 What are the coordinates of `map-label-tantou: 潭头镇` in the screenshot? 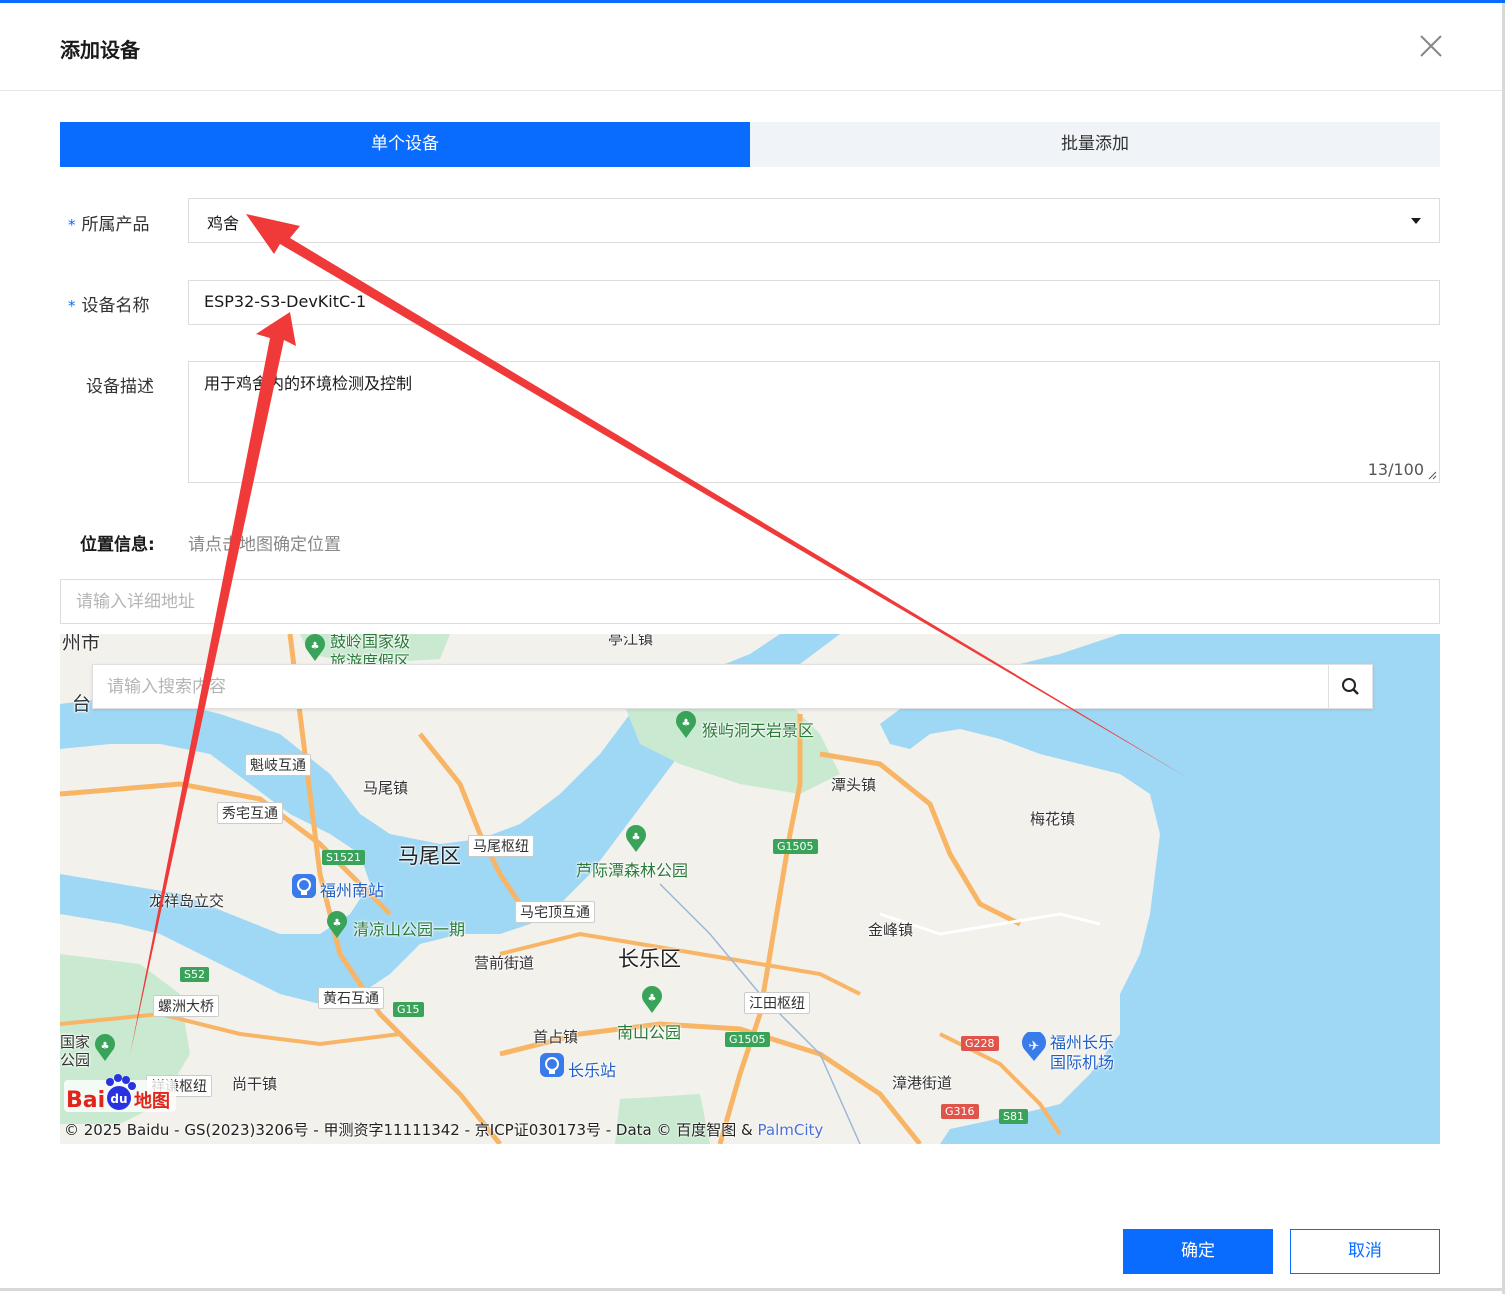 It's located at (854, 785).